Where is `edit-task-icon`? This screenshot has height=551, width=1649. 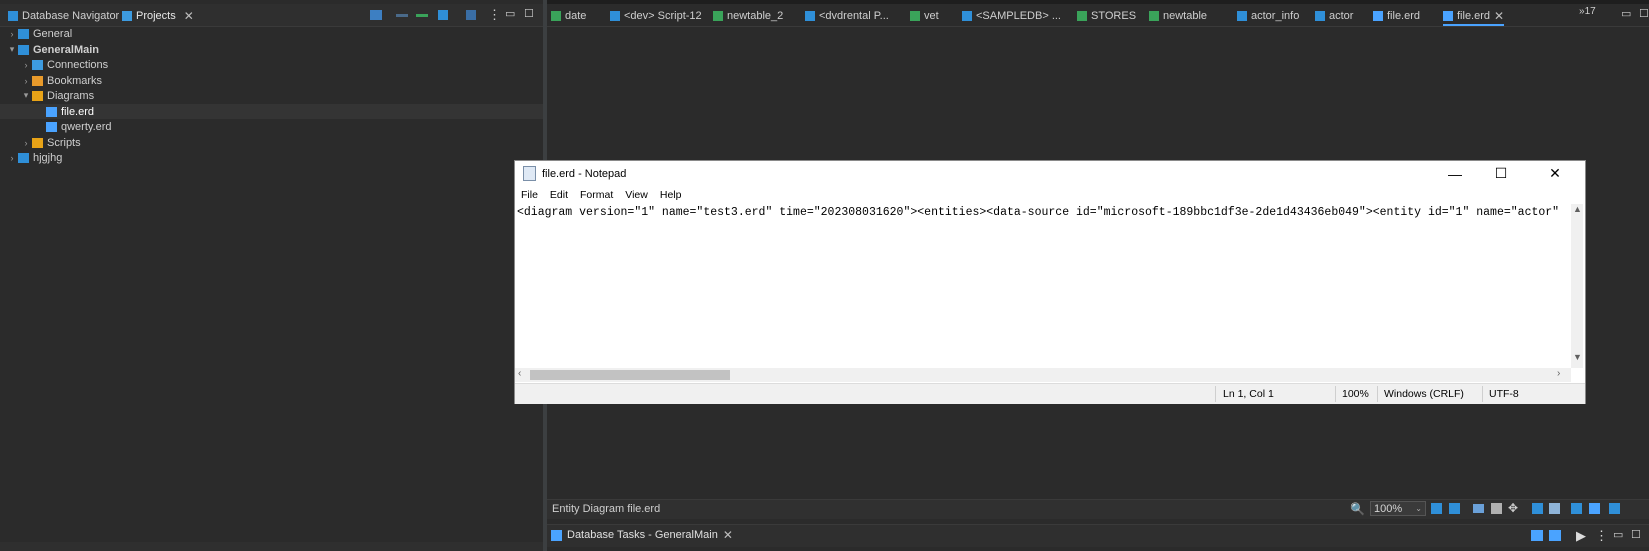
edit-task-icon is located at coordinates (1555, 535).